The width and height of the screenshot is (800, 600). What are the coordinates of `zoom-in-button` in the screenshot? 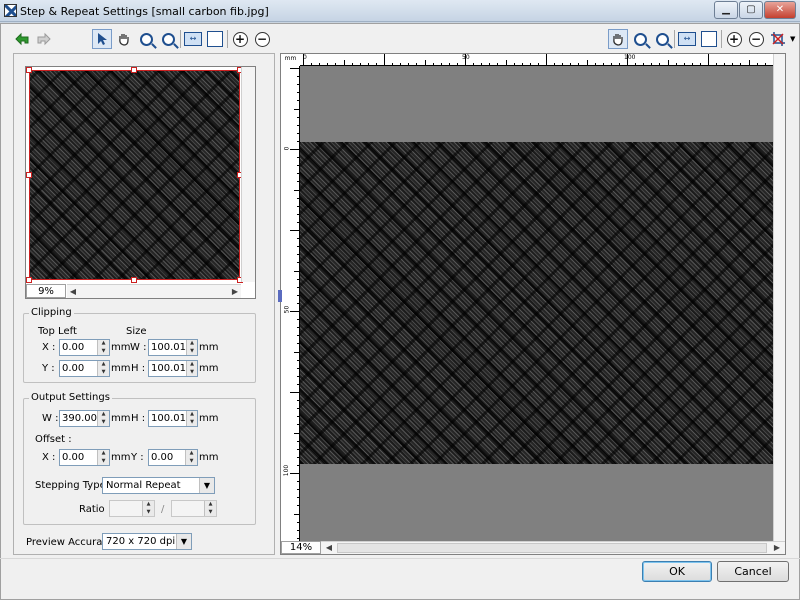 It's located at (146, 39).